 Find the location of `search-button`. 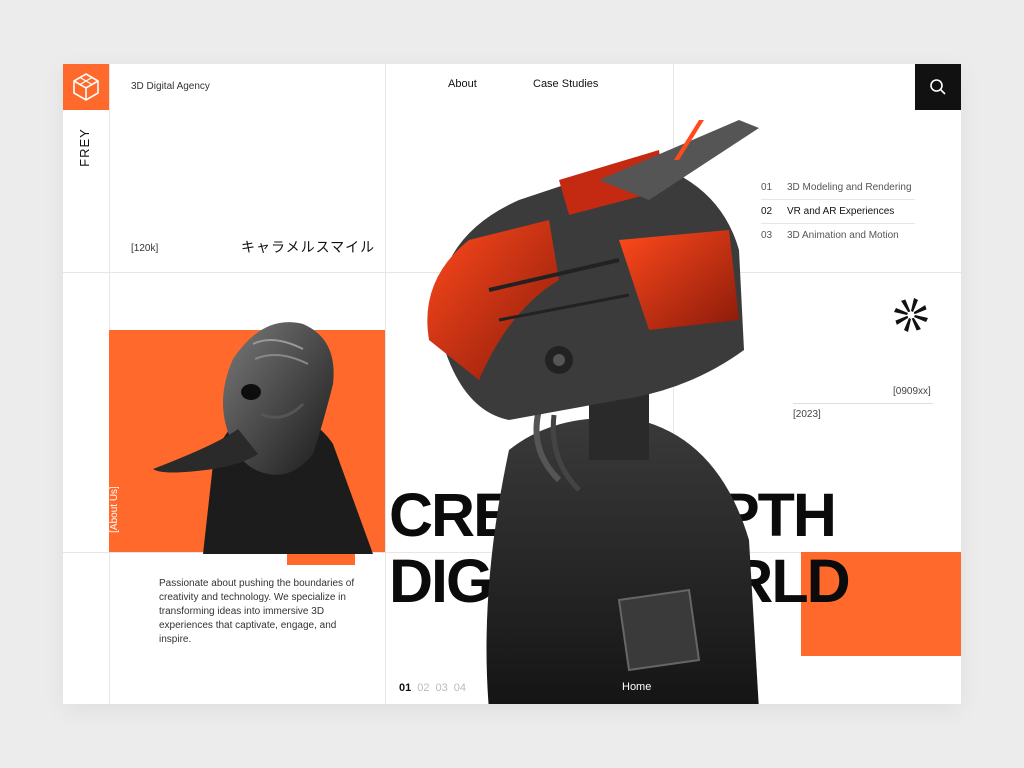

search-button is located at coordinates (938, 87).